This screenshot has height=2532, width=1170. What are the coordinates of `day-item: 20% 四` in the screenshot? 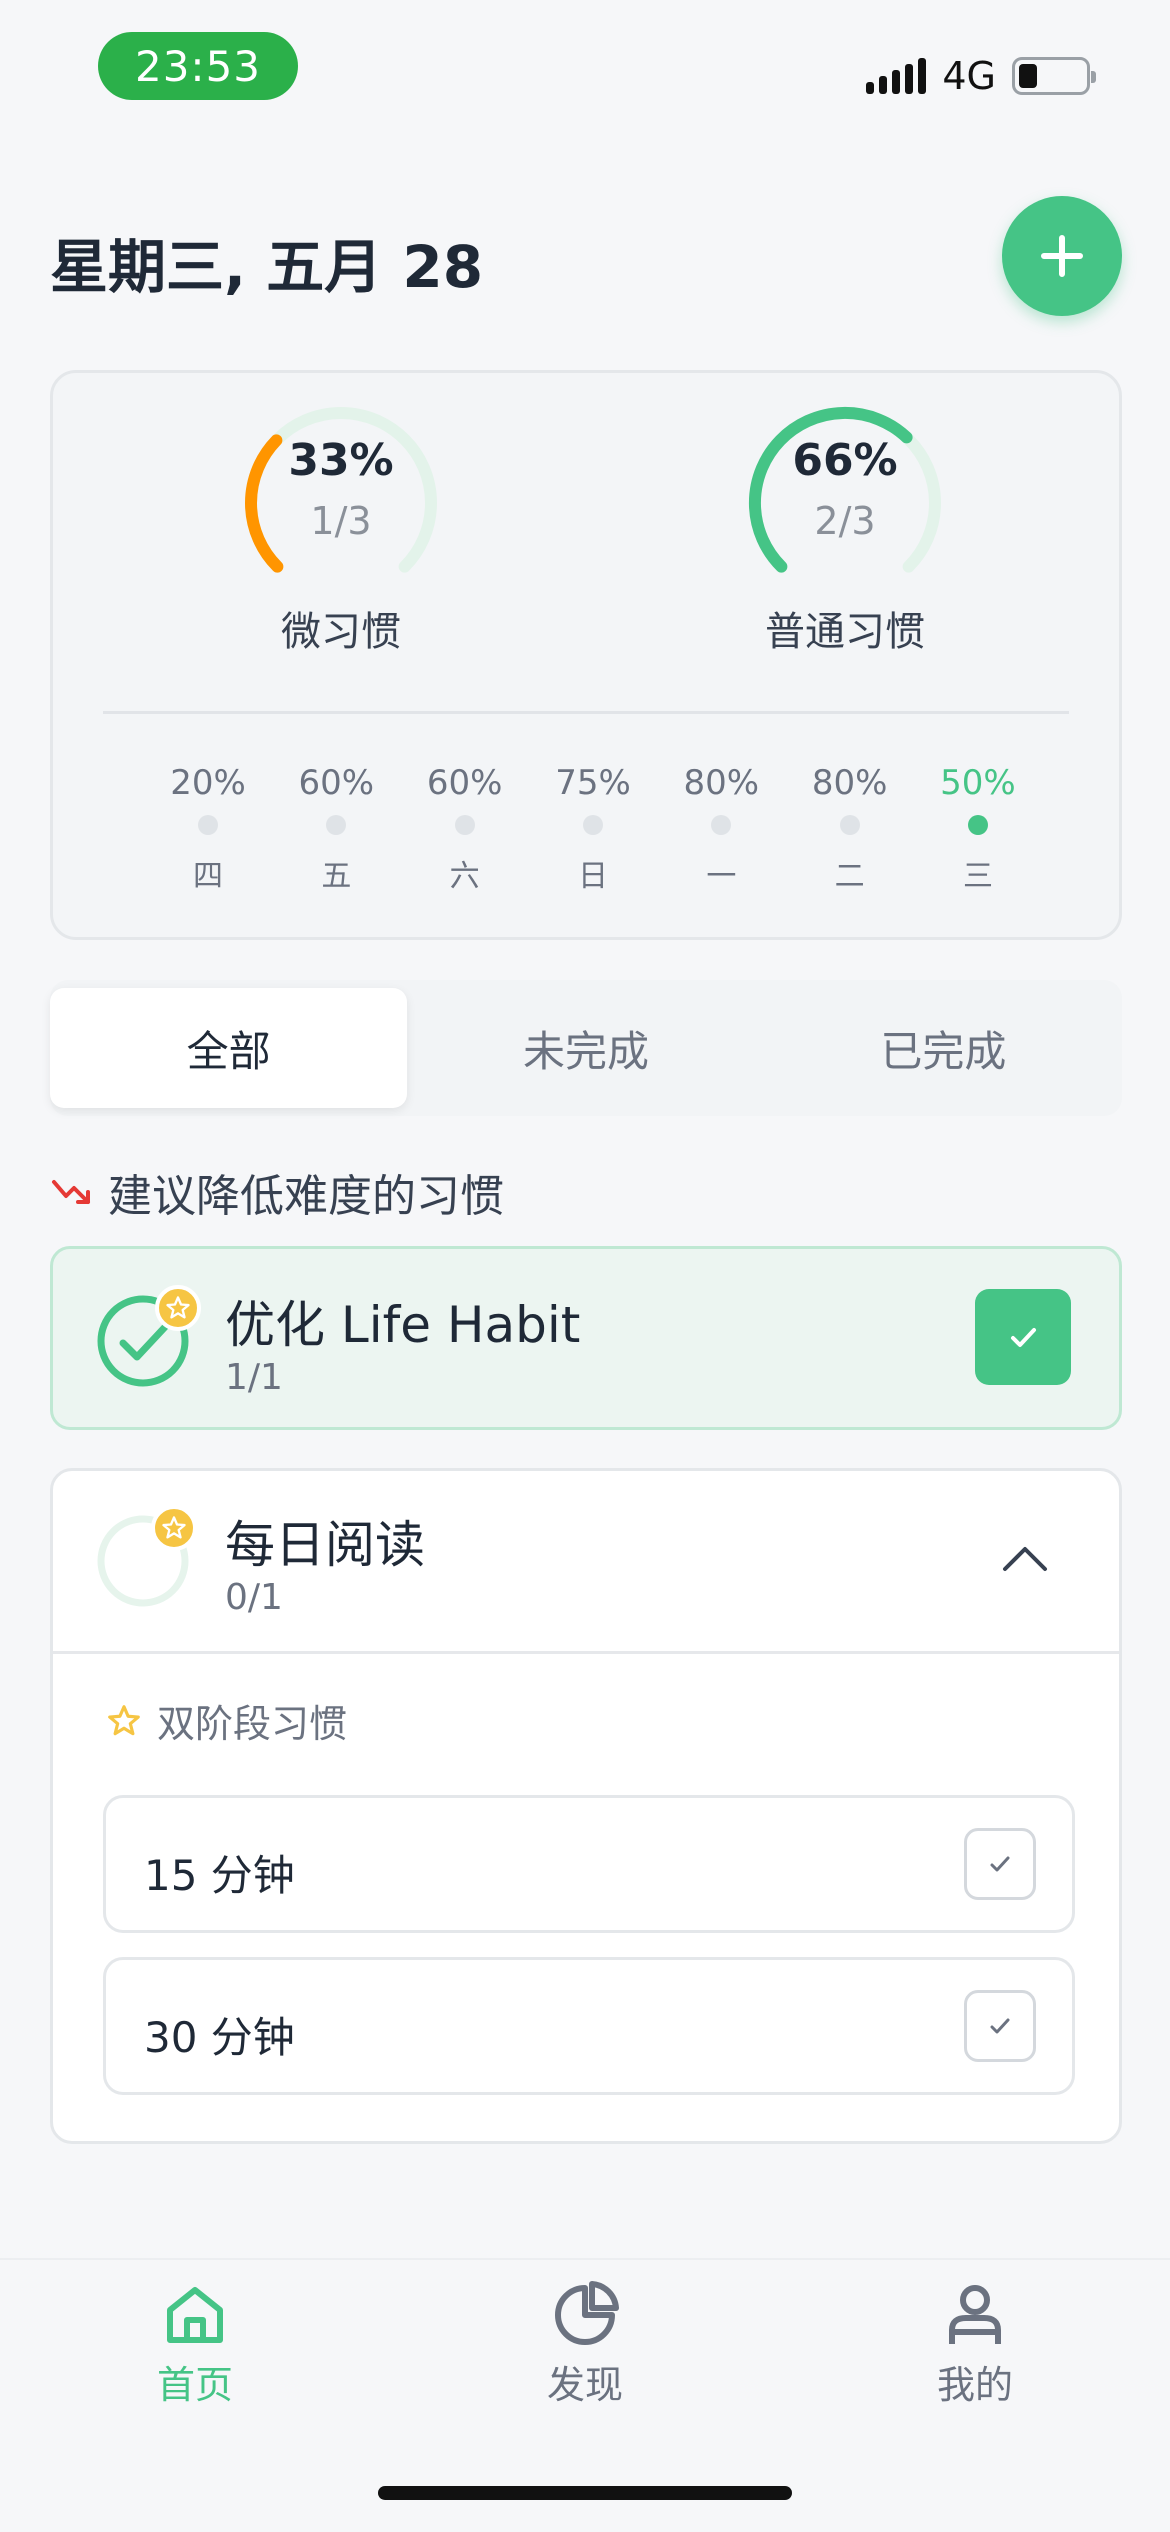 It's located at (208, 829).